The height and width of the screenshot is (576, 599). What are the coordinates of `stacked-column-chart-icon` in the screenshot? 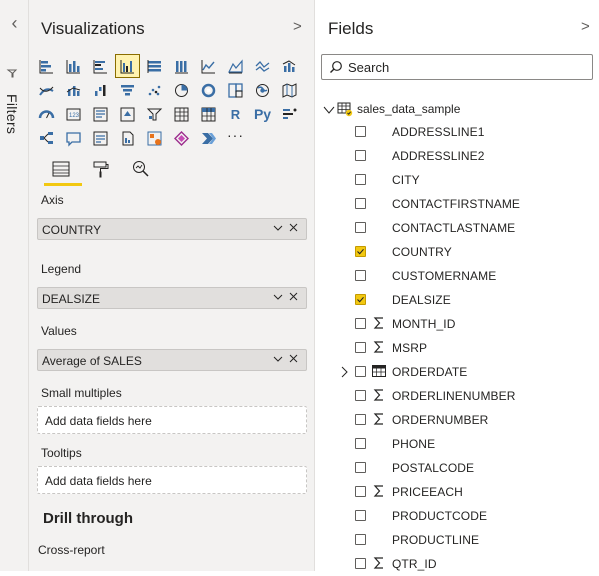 It's located at (73, 66).